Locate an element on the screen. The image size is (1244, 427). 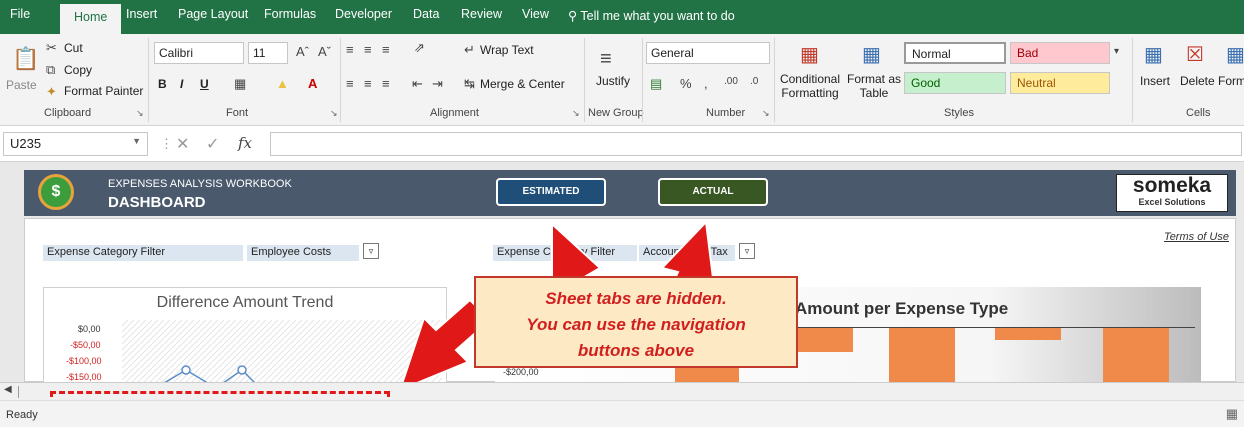
normal-view-icon: ▦ is located at coordinates (1232, 414).